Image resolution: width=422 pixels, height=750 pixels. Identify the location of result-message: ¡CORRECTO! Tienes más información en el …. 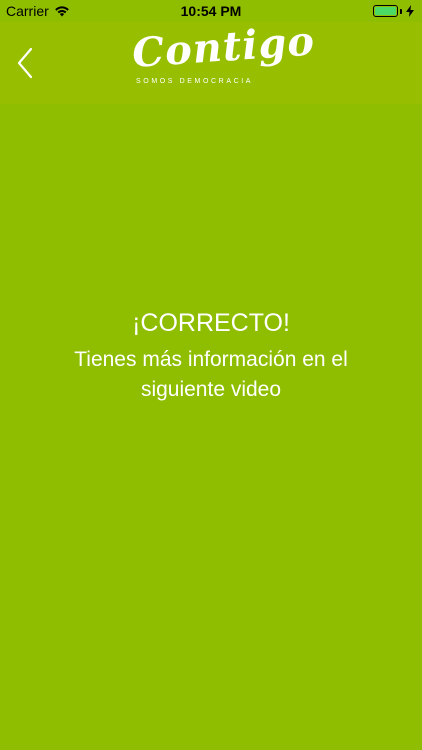
(211, 355).